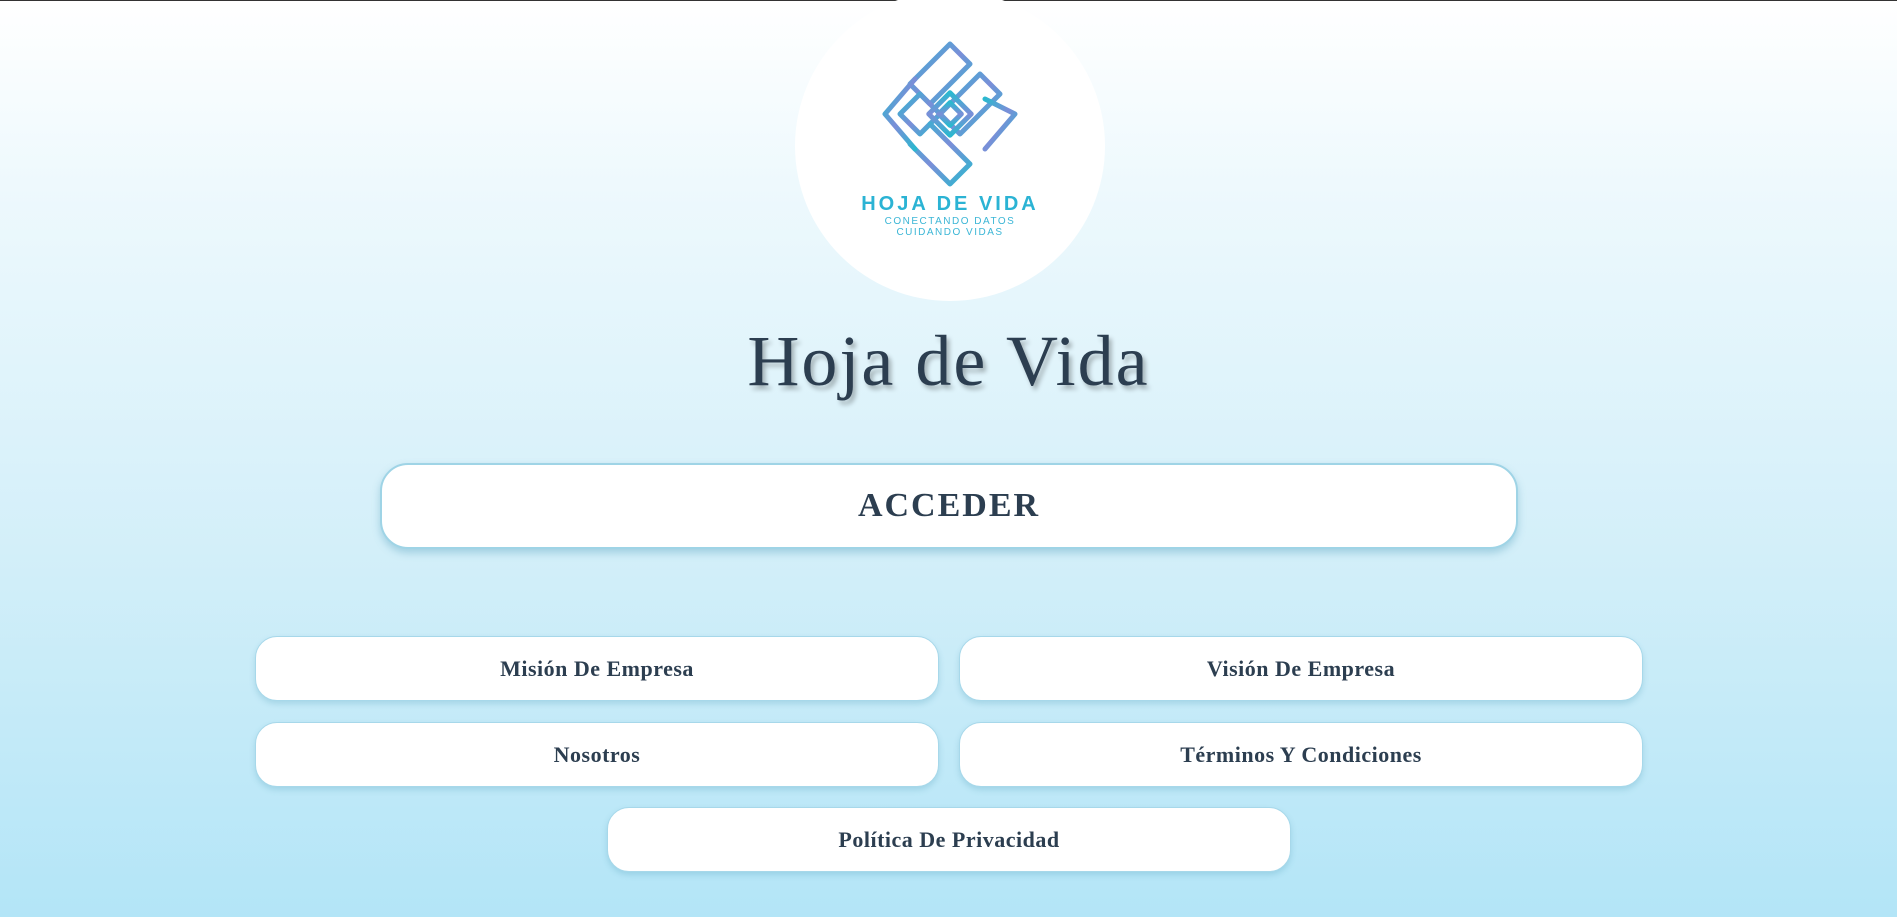  Describe the element at coordinates (949, 506) in the screenshot. I see `acceder-button: ACCEDER` at that location.